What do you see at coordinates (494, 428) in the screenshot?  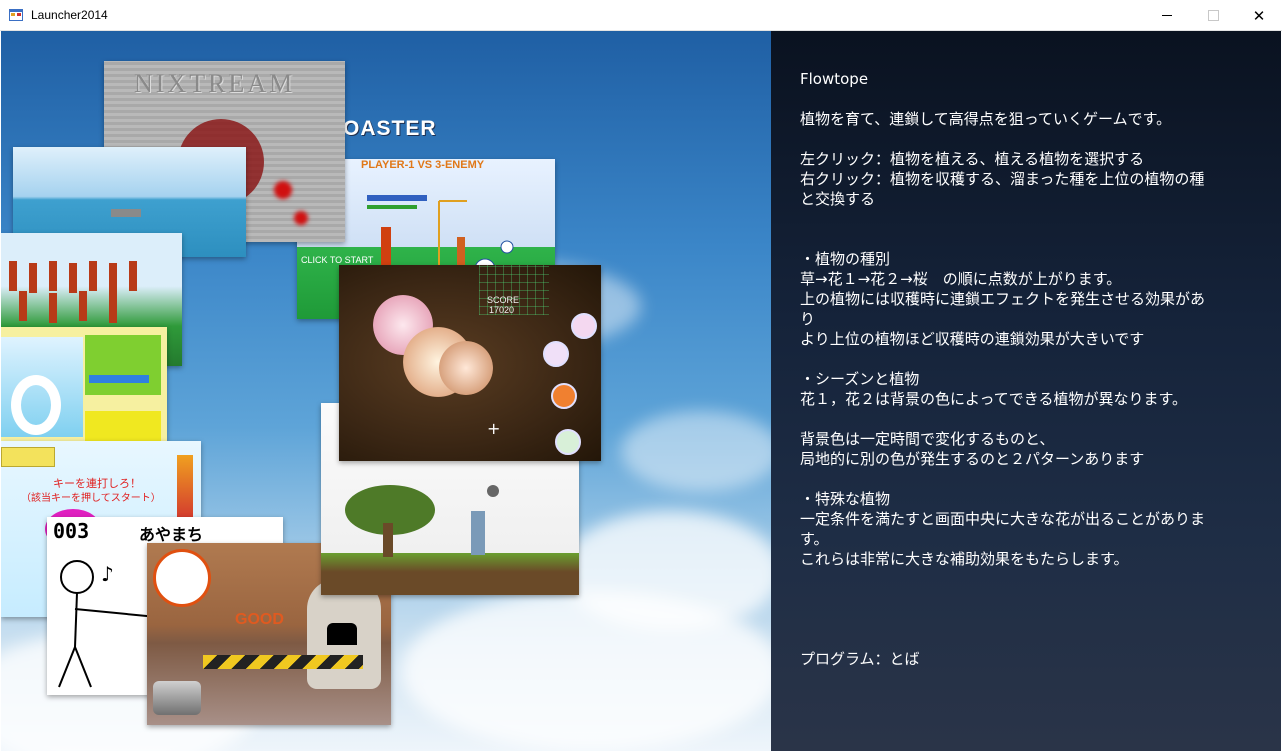 I see `crosshair-icon: +` at bounding box center [494, 428].